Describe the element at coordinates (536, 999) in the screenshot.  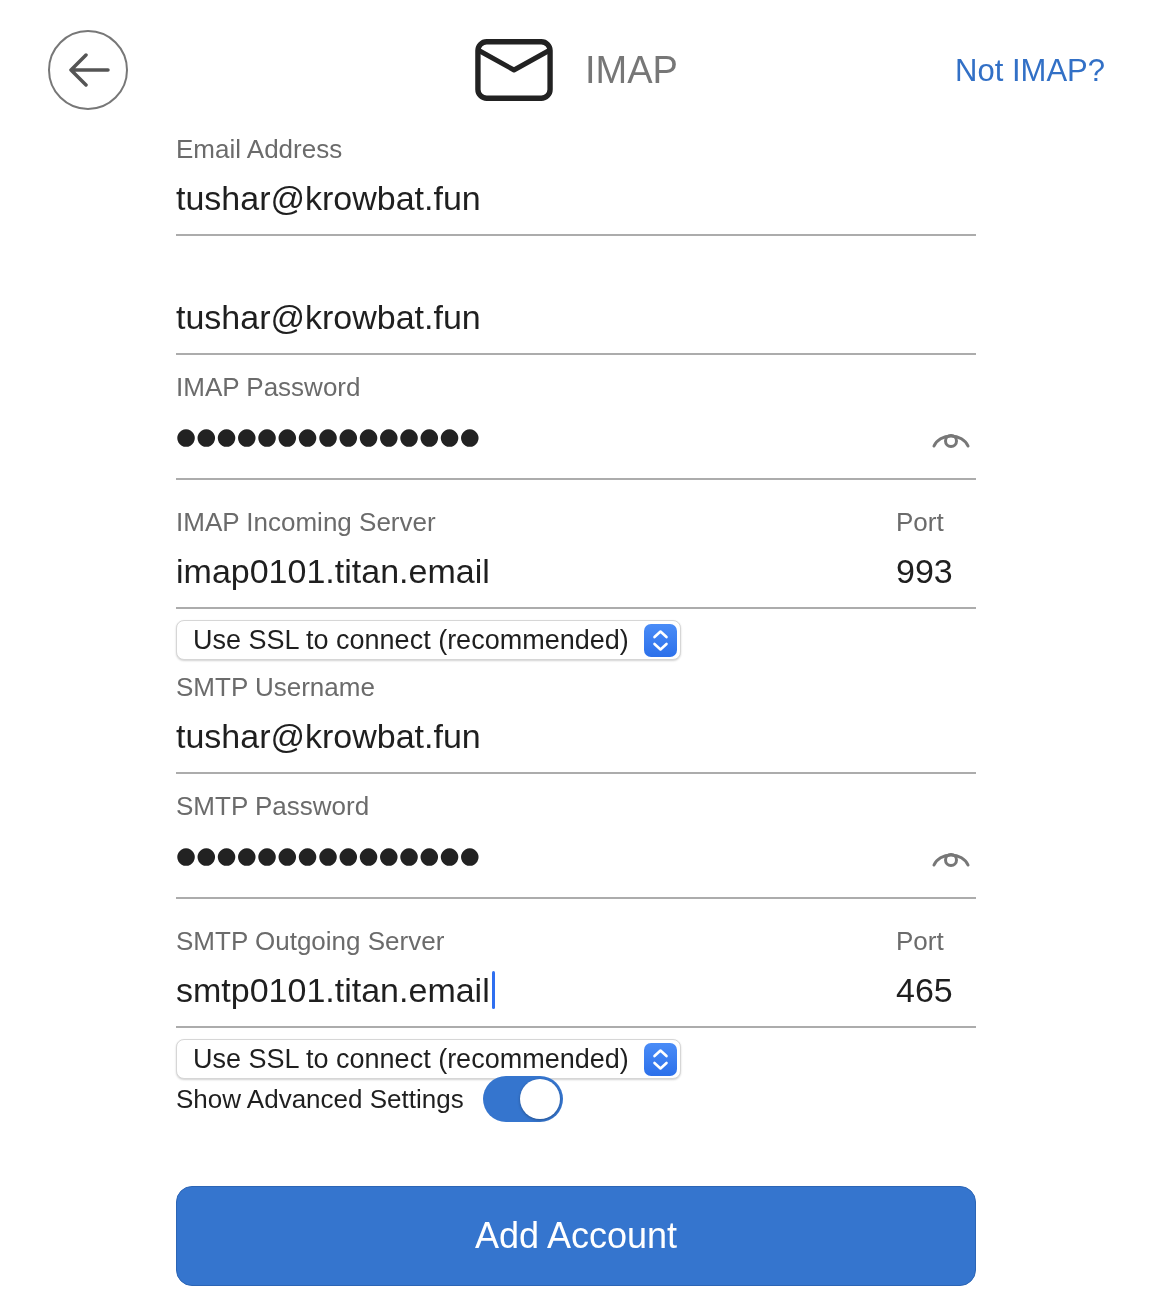
I see `server-field: smtp0101.titan.email` at that location.